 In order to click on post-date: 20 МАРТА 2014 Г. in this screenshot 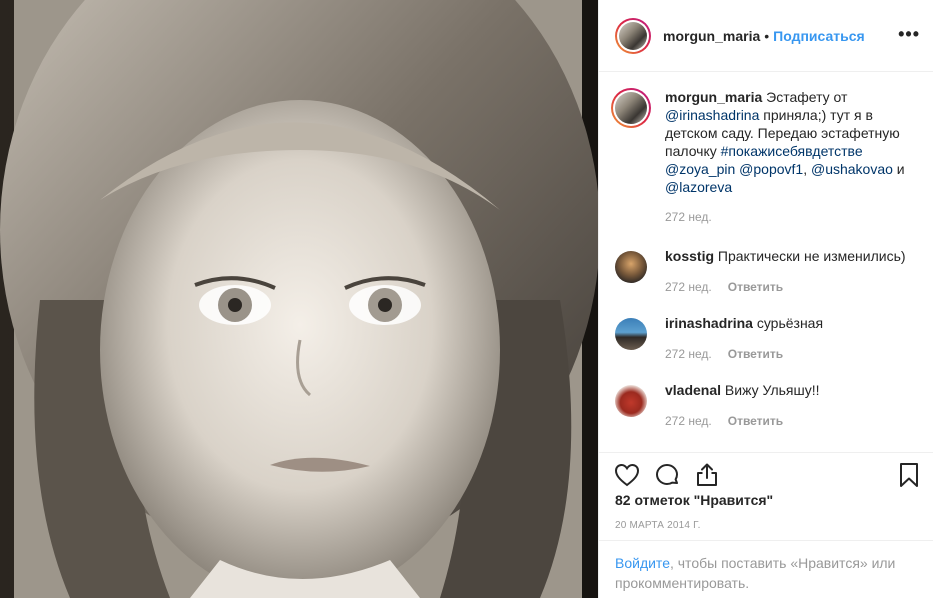, I will do `click(658, 525)`.